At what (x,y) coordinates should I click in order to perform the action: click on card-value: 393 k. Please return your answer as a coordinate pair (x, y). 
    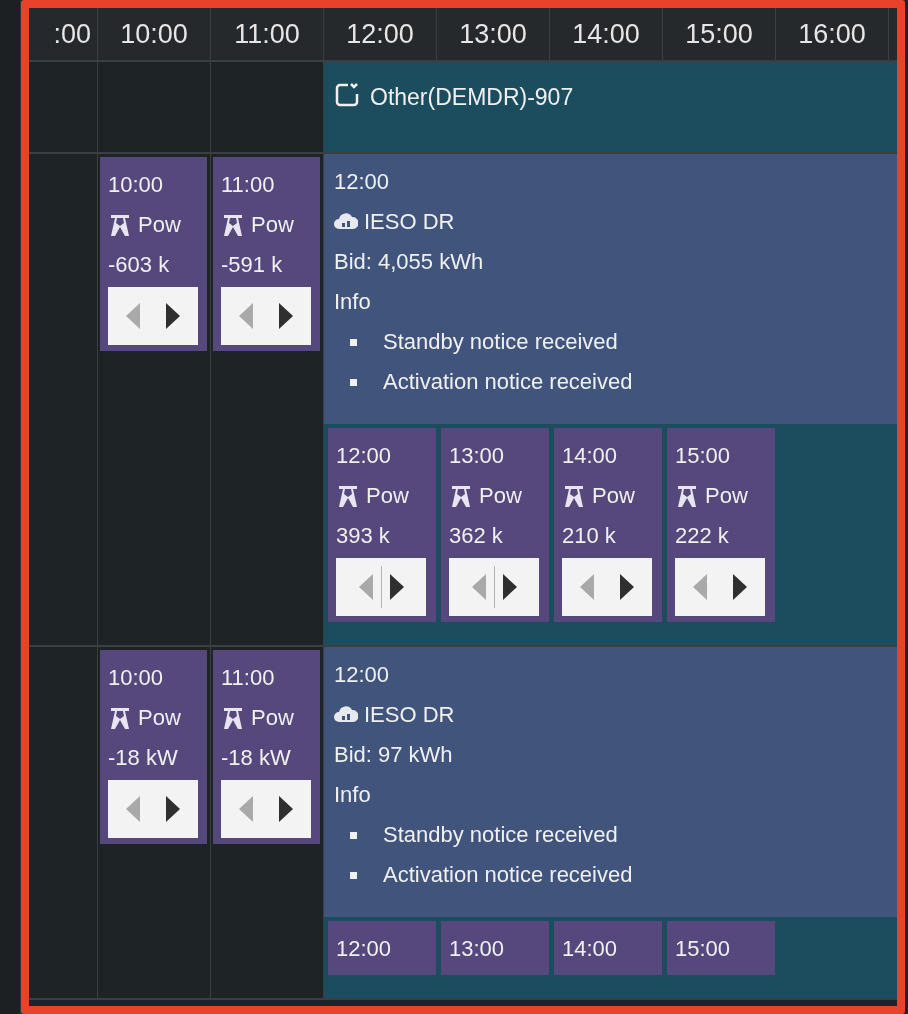
    Looking at the image, I should click on (363, 536).